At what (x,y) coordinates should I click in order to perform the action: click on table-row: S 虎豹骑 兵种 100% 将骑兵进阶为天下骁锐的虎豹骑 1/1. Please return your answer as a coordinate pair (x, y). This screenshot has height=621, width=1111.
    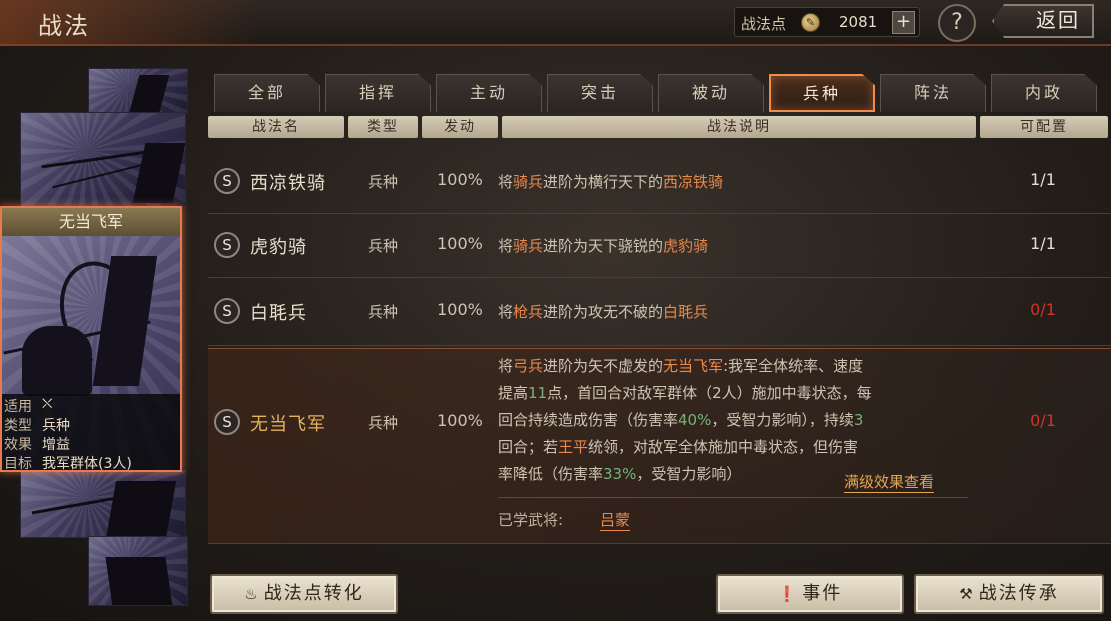
    Looking at the image, I should click on (659, 246).